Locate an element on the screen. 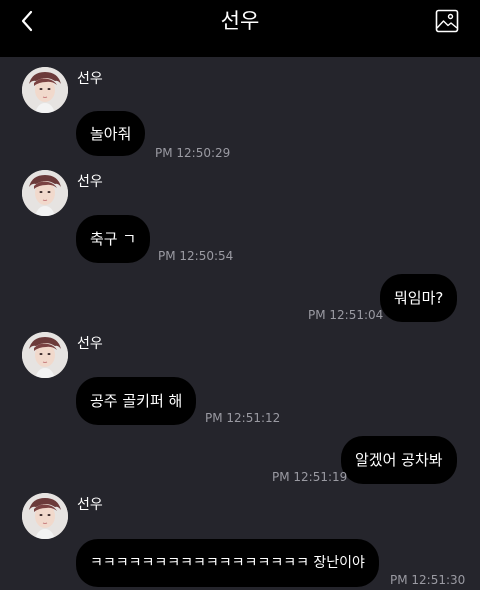 This screenshot has width=480, height=590. chat-header: 선우 is located at coordinates (240, 28).